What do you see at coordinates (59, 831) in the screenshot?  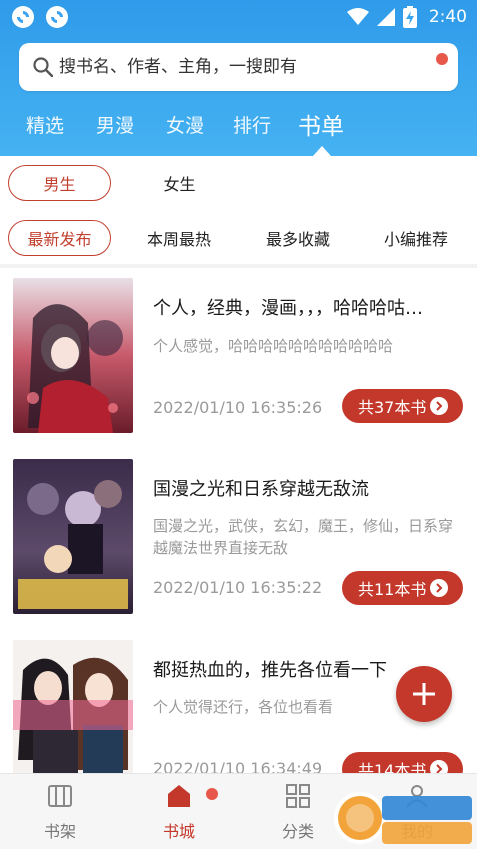 I see `nav-bookshelf-label: 书架` at bounding box center [59, 831].